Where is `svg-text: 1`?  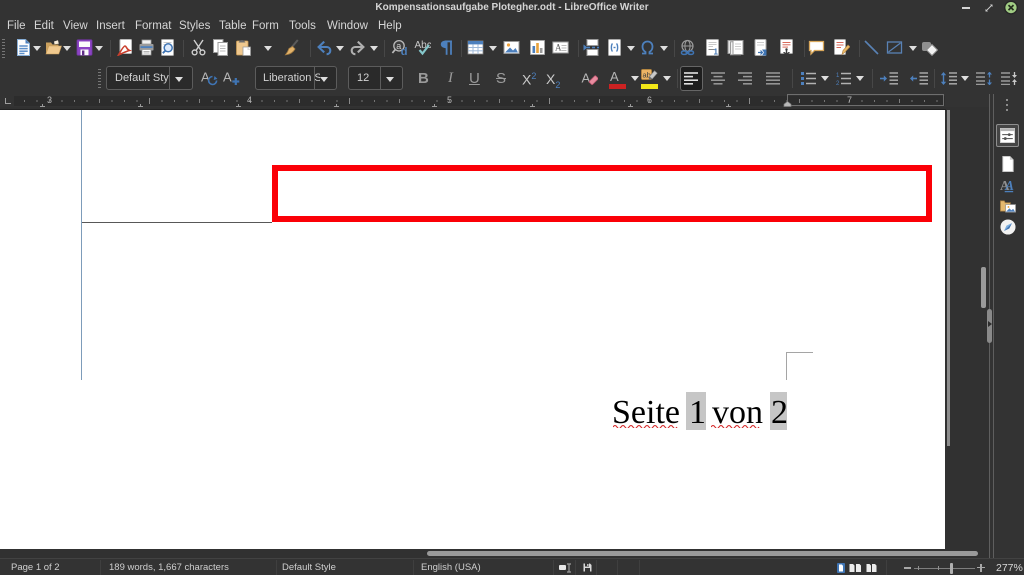 svg-text: 1 is located at coordinates (838, 76).